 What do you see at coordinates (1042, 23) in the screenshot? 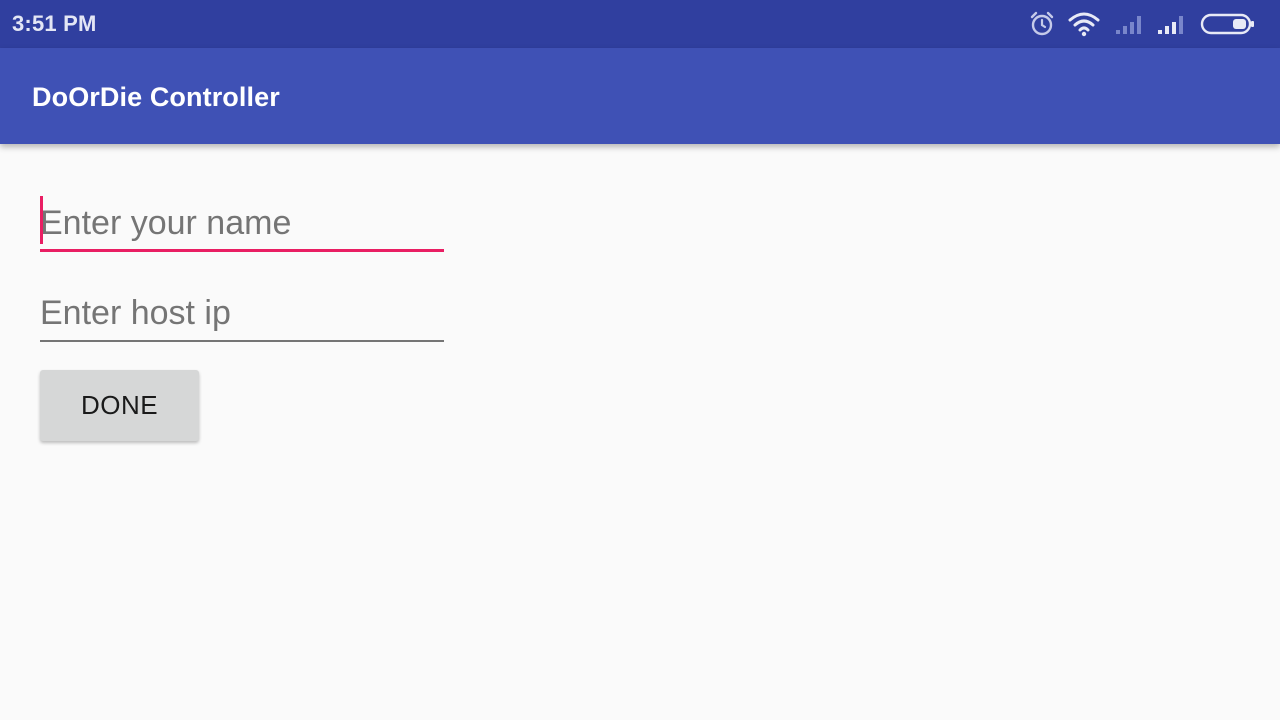
I see `alarm-icon` at bounding box center [1042, 23].